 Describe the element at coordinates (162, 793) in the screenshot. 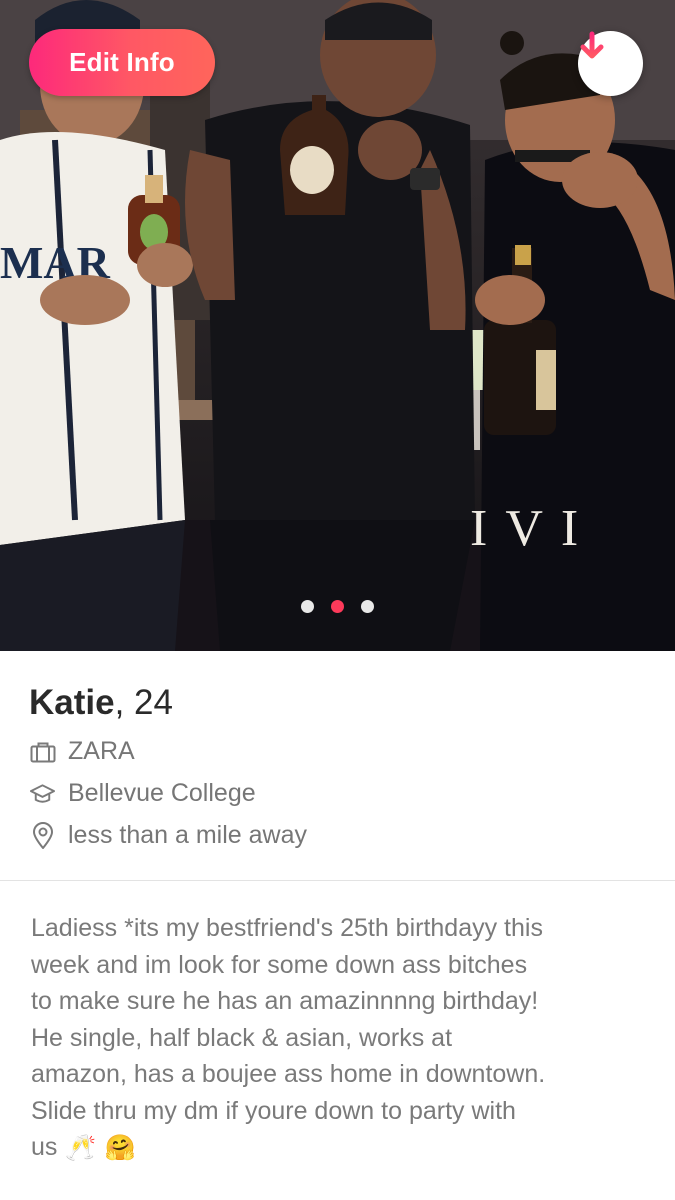

I see `school-text: Bellevue College` at that location.